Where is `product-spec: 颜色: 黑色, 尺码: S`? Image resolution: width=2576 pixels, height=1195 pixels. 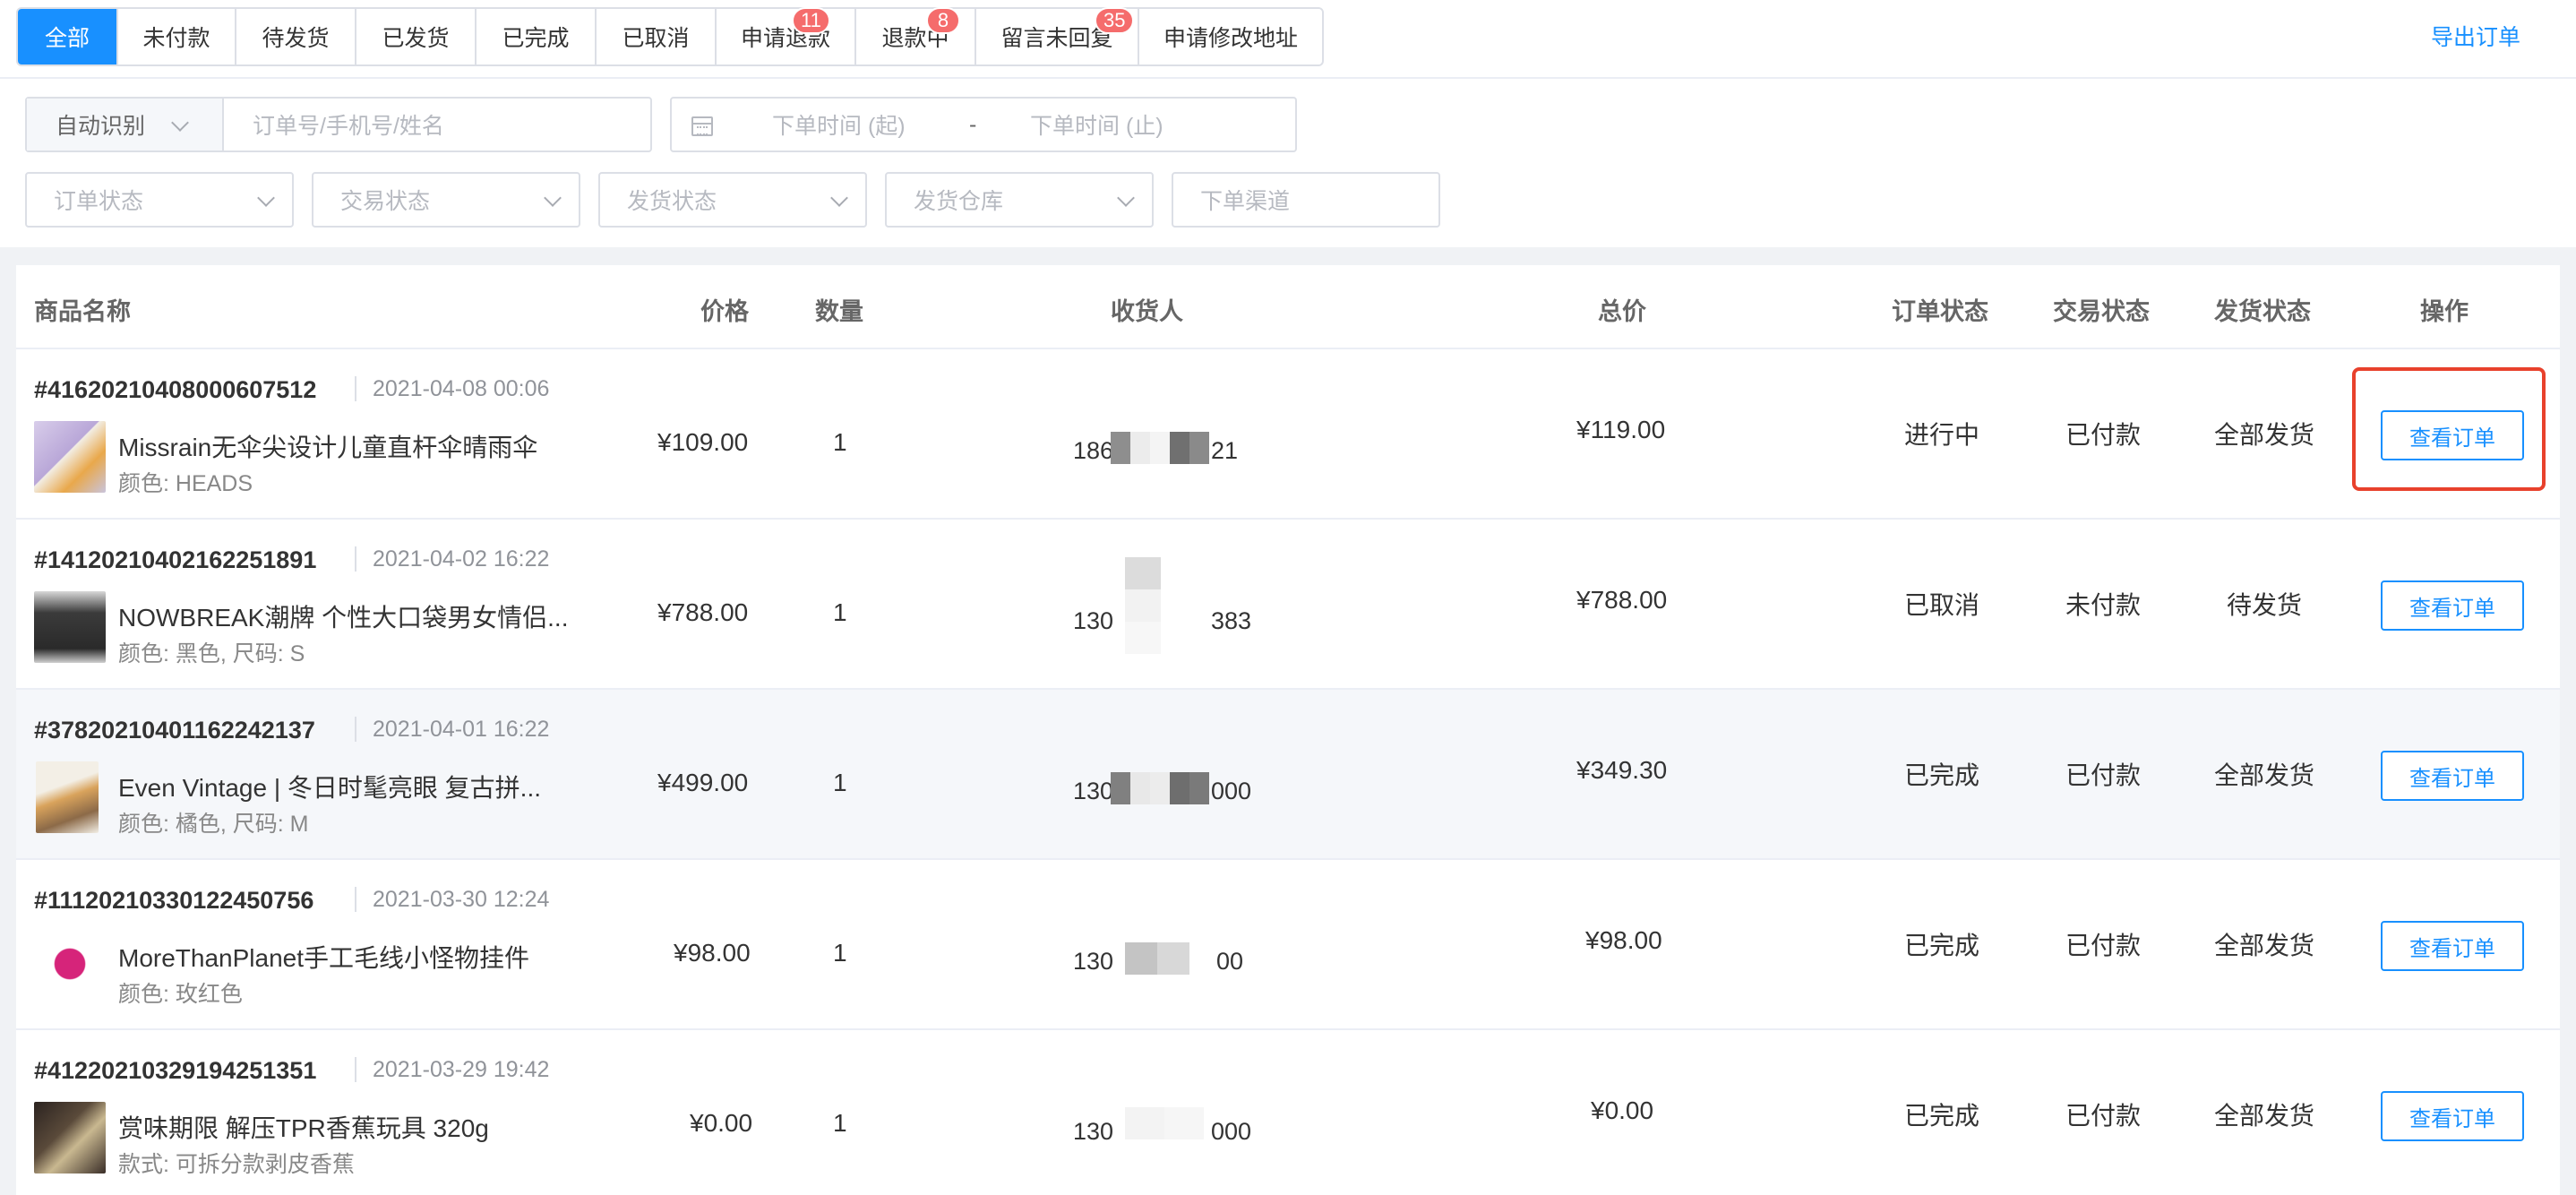
product-spec: 颜色: 黑色, 尺码: S is located at coordinates (211, 653).